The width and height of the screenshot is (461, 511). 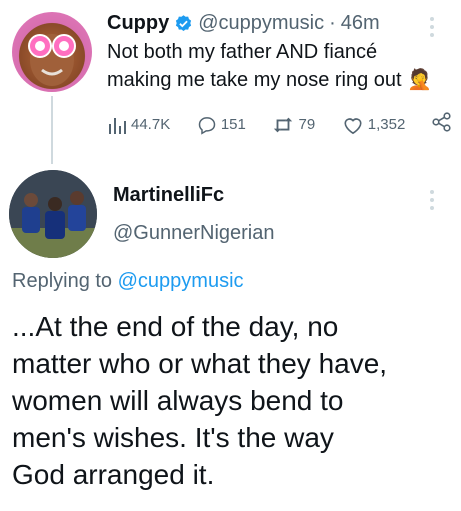 I want to click on like-button: 1,352, so click(x=374, y=125).